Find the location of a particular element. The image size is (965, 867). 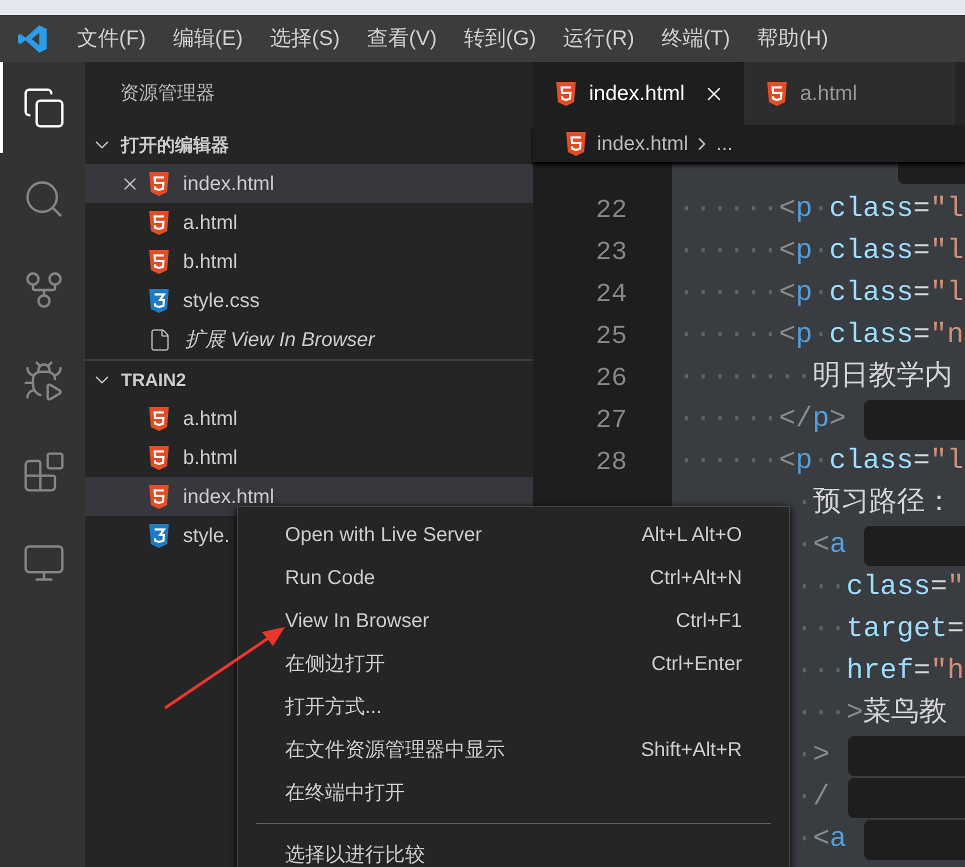

sidebar-title: 资源管理器 is located at coordinates (167, 94).